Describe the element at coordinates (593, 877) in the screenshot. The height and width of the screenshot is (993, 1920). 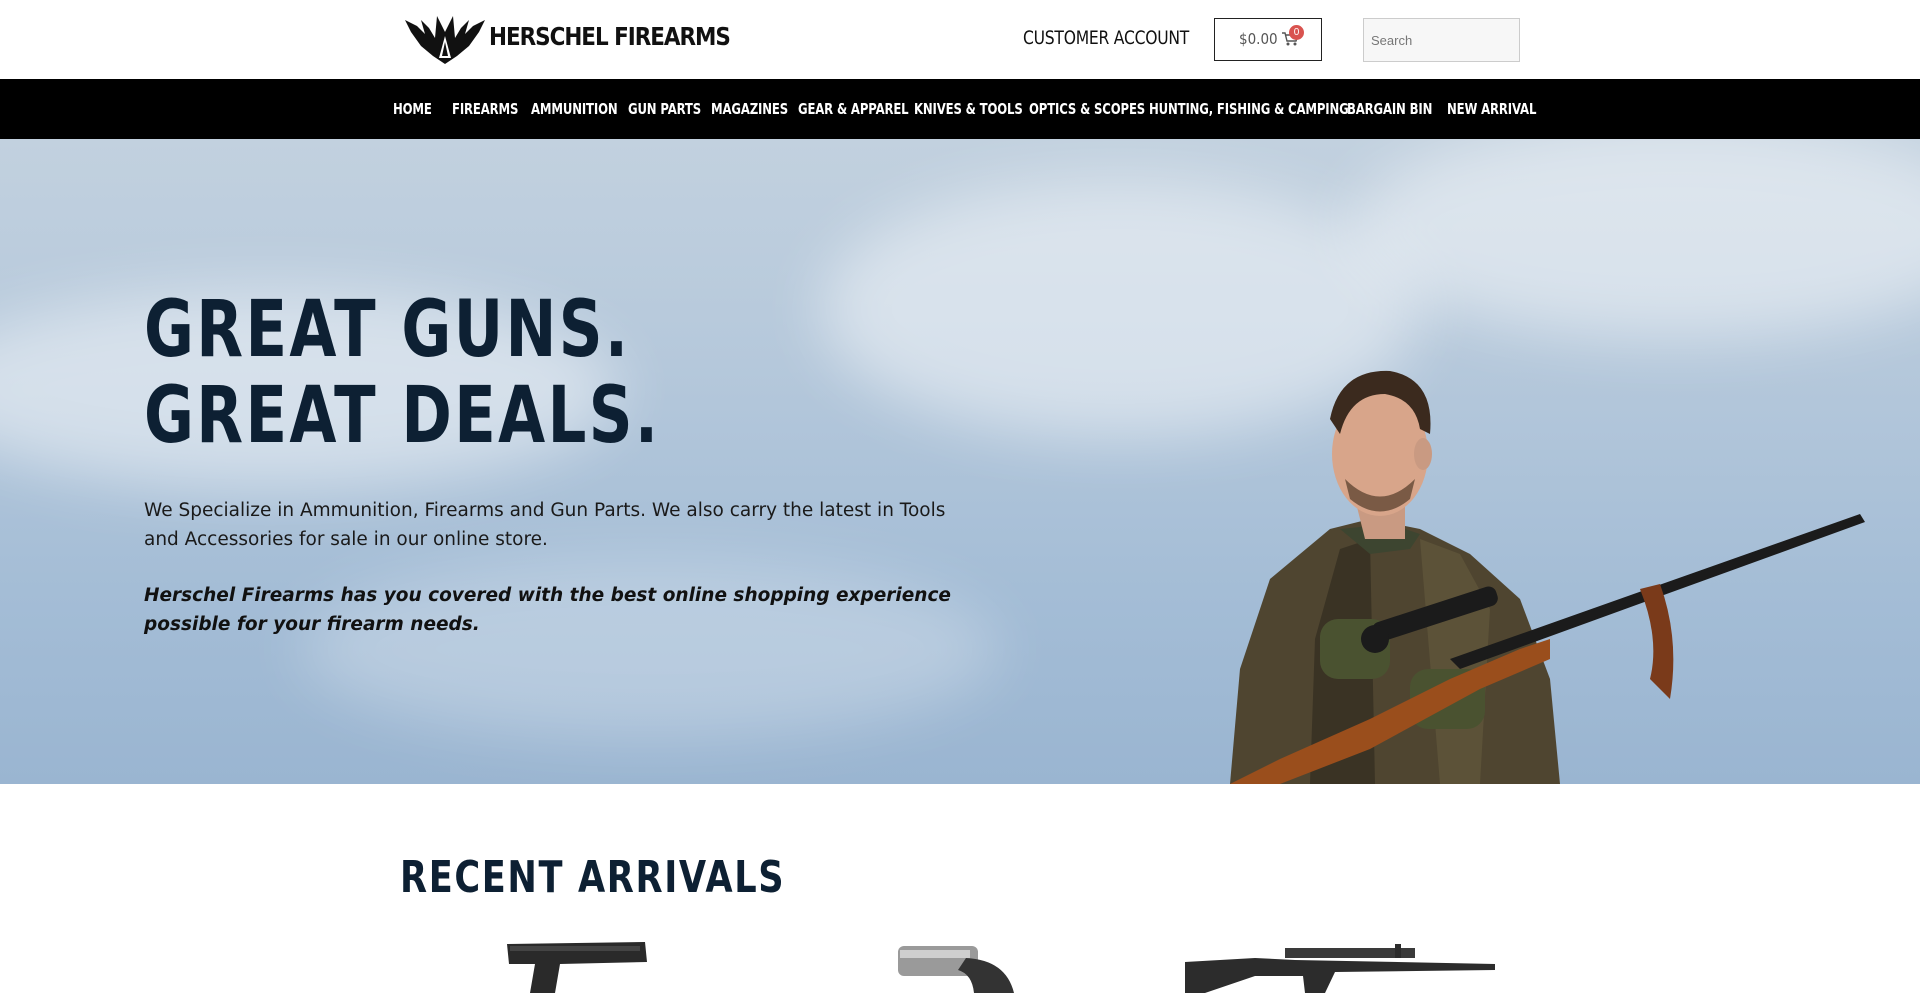
I see `recent-arrivals-heading: RECENT ARRIVALS` at that location.